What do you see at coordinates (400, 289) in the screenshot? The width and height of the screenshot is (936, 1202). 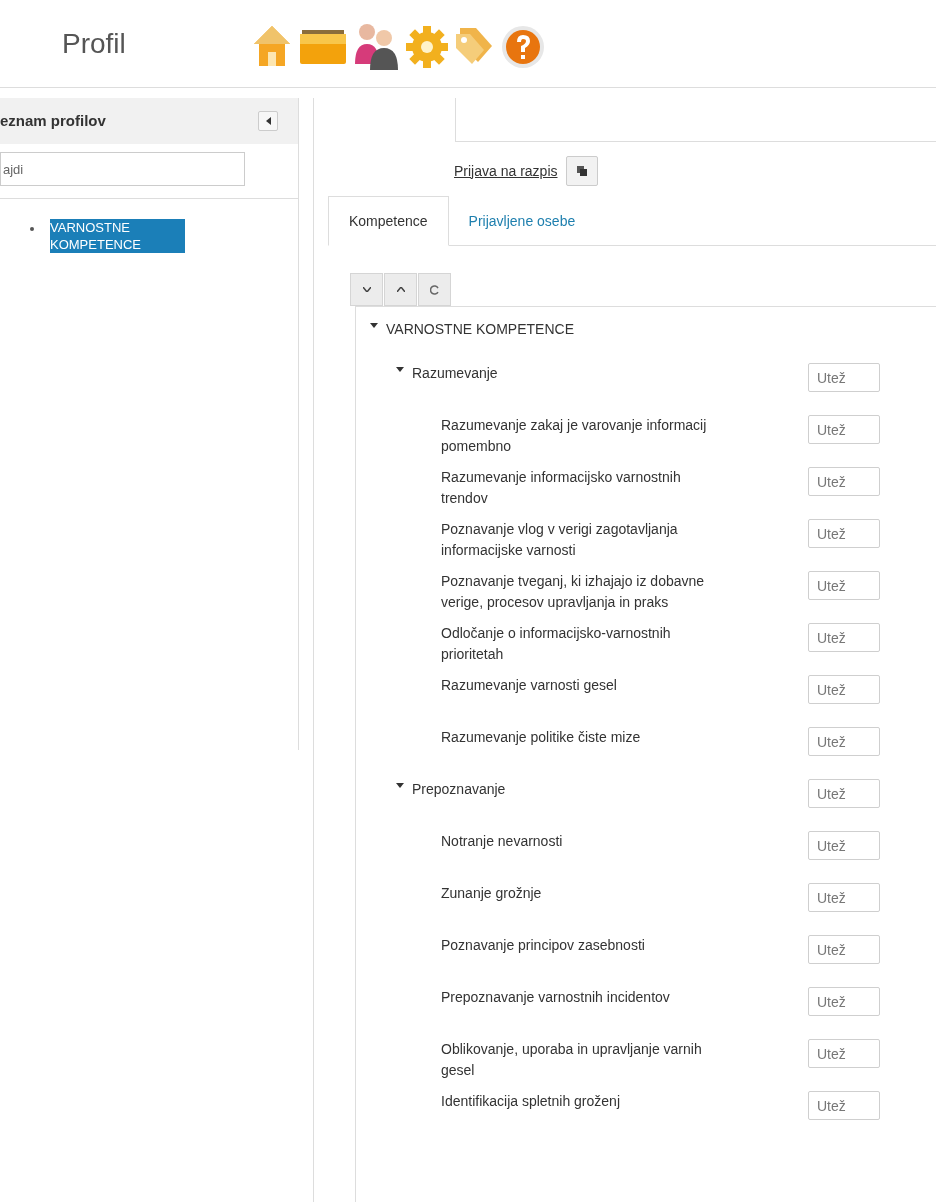 I see `chevron-up-icon` at bounding box center [400, 289].